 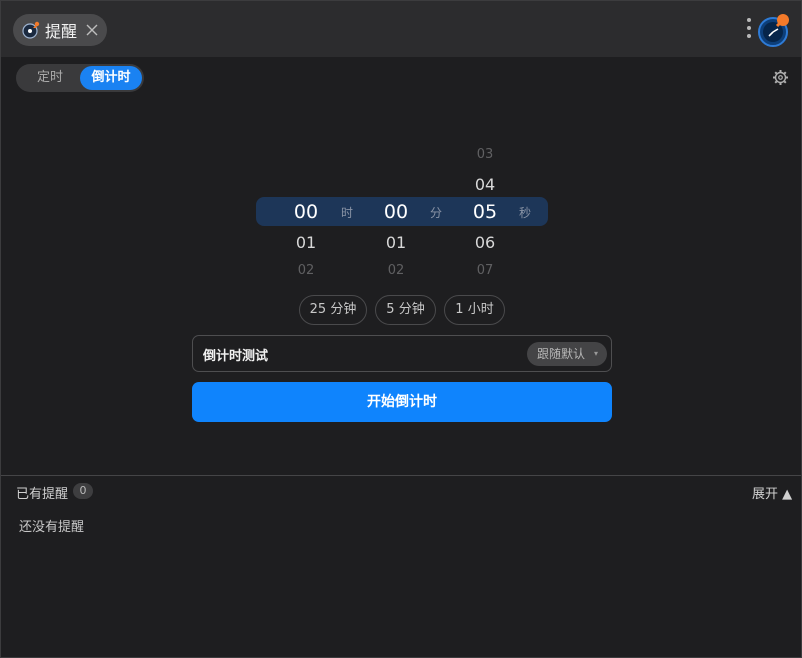 What do you see at coordinates (306, 212) in the screenshot?
I see `hours-selected: 00` at bounding box center [306, 212].